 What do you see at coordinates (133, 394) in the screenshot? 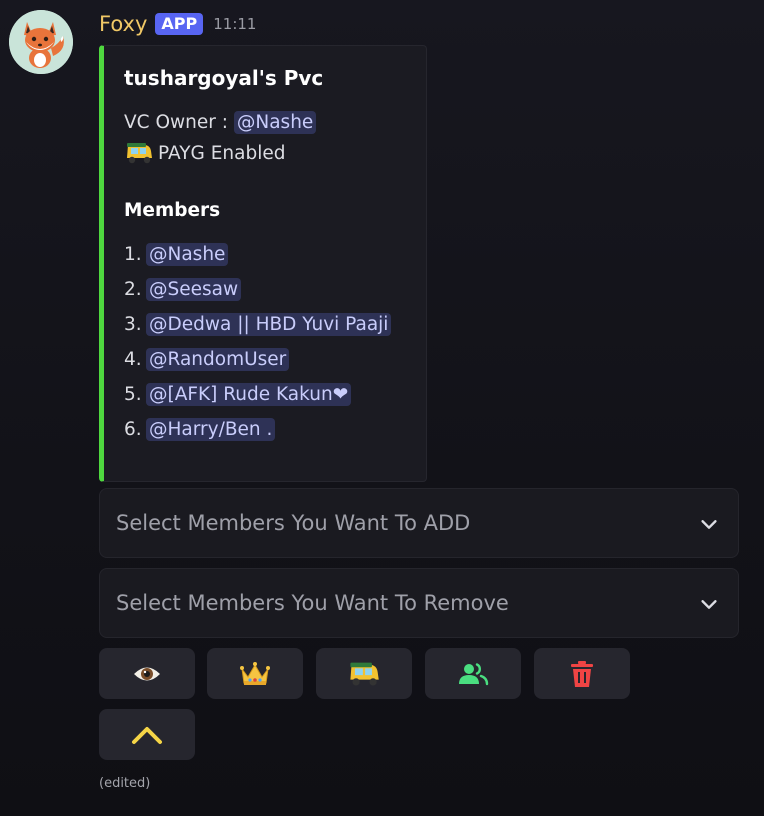
I see `member-number: 5.` at bounding box center [133, 394].